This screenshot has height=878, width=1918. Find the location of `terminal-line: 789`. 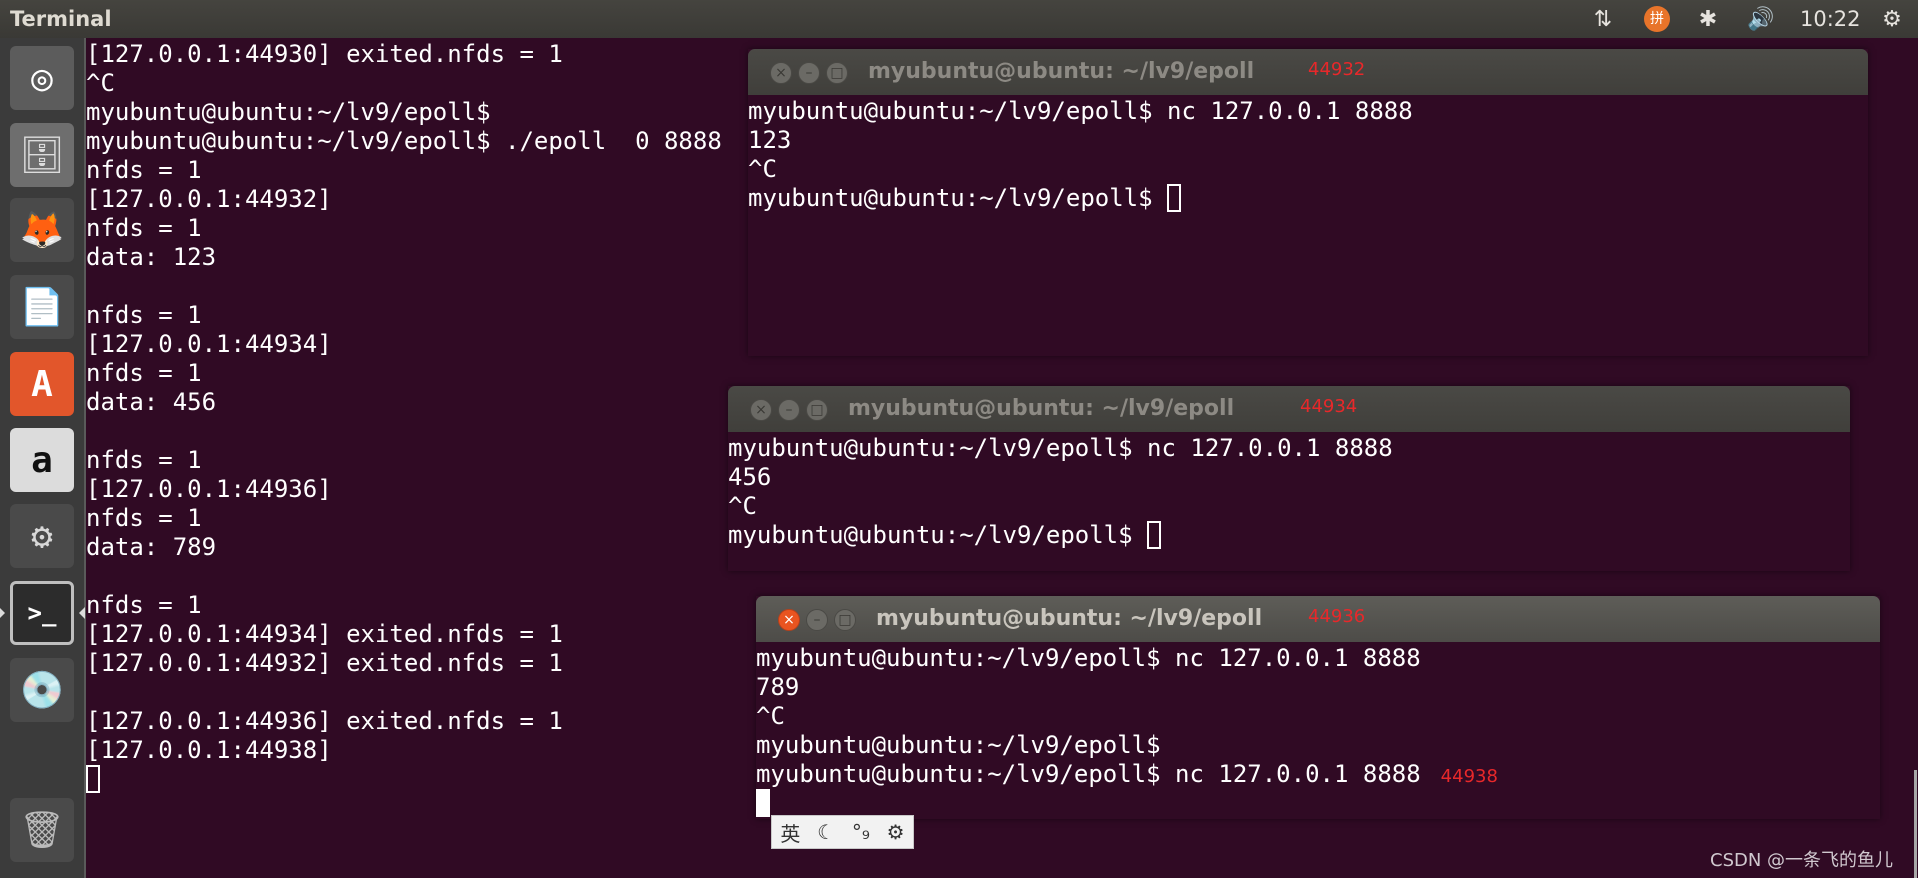

terminal-line: 789 is located at coordinates (777, 687).